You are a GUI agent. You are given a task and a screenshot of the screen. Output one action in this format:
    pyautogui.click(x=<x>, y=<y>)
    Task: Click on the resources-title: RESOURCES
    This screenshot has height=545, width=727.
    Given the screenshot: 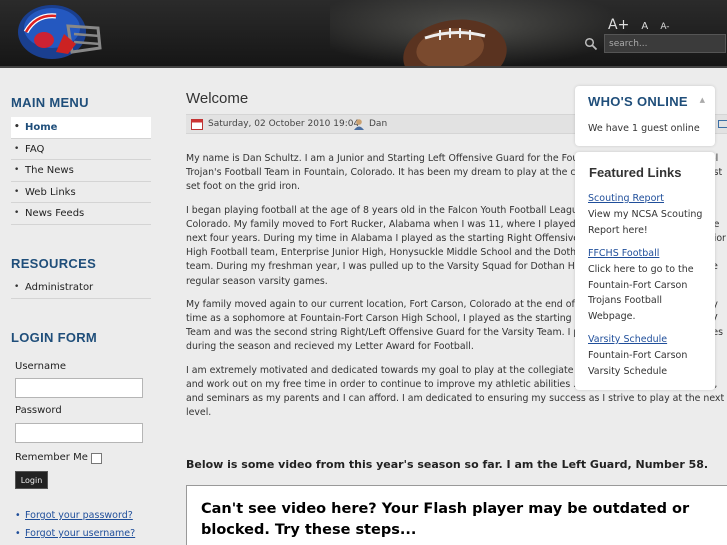 What is the action you would take?
    pyautogui.click(x=54, y=263)
    